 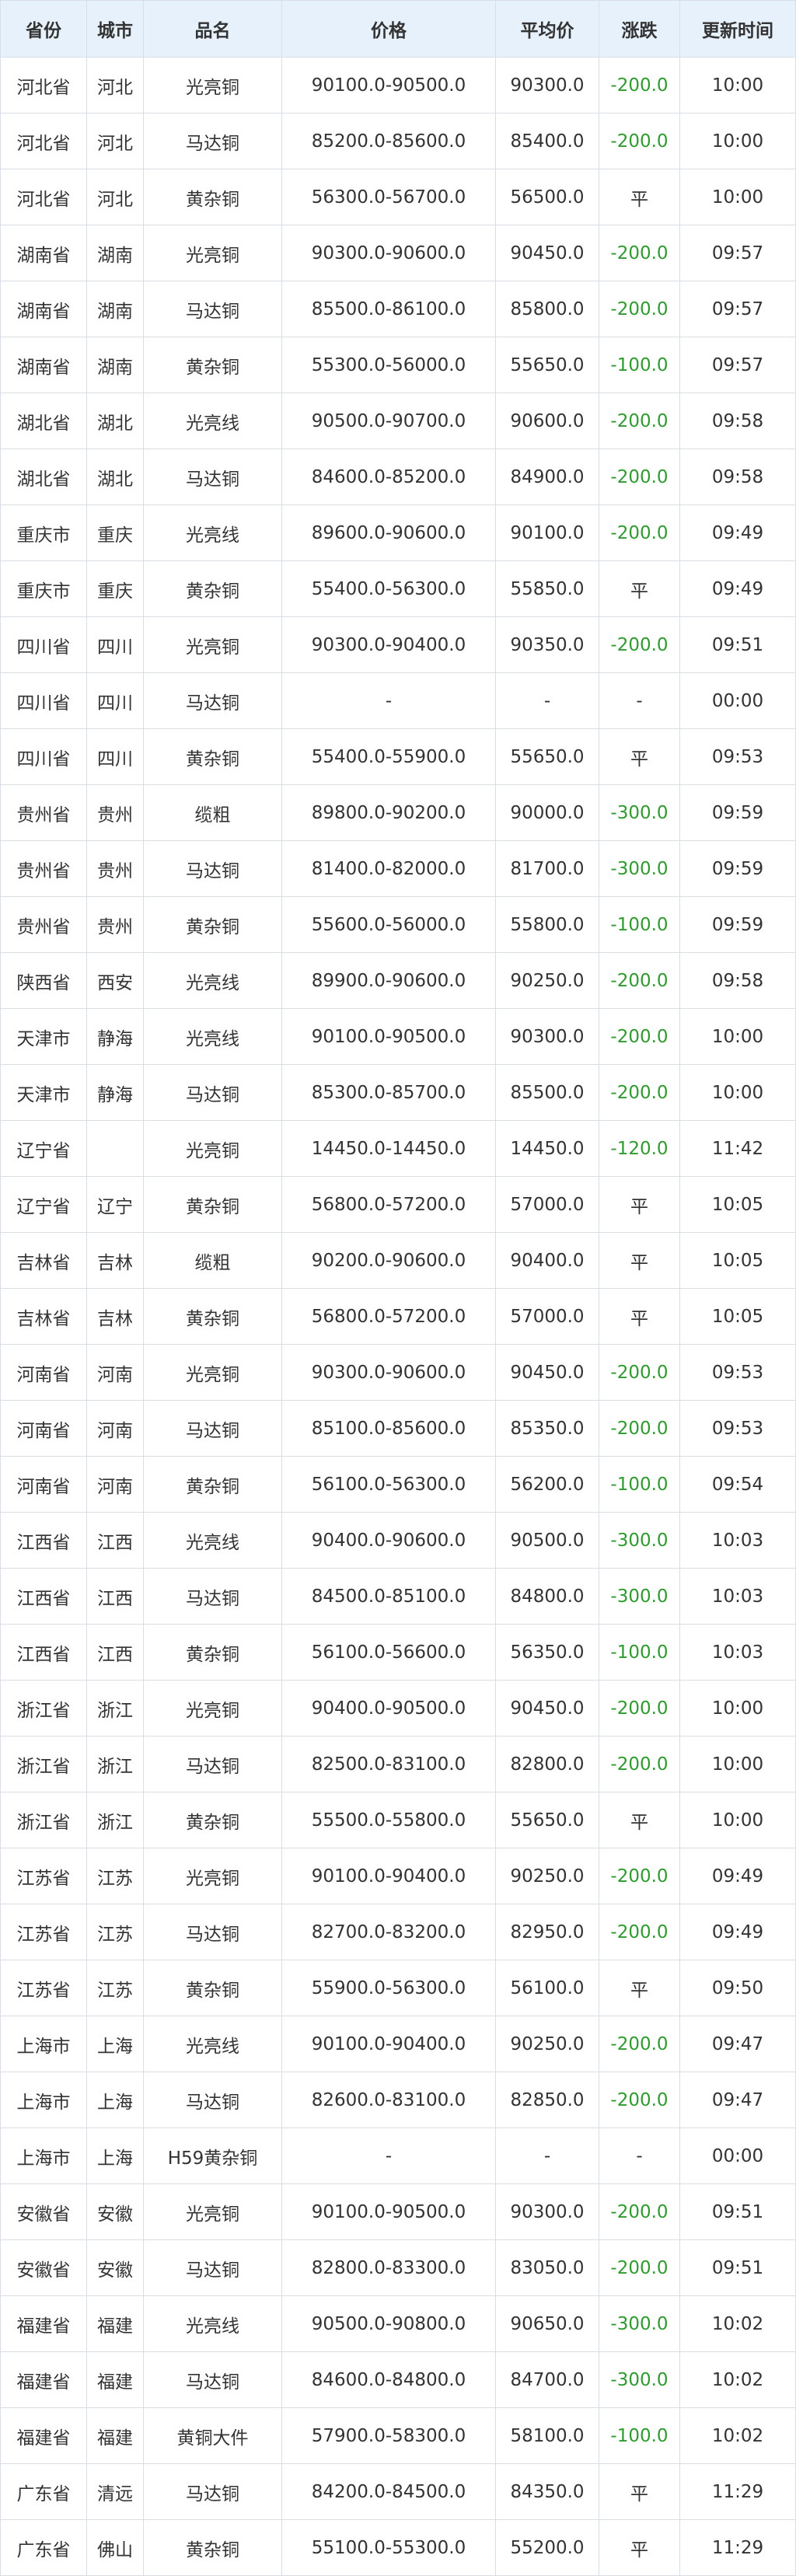 I want to click on average-price-cell: 55650.0, so click(x=547, y=1820).